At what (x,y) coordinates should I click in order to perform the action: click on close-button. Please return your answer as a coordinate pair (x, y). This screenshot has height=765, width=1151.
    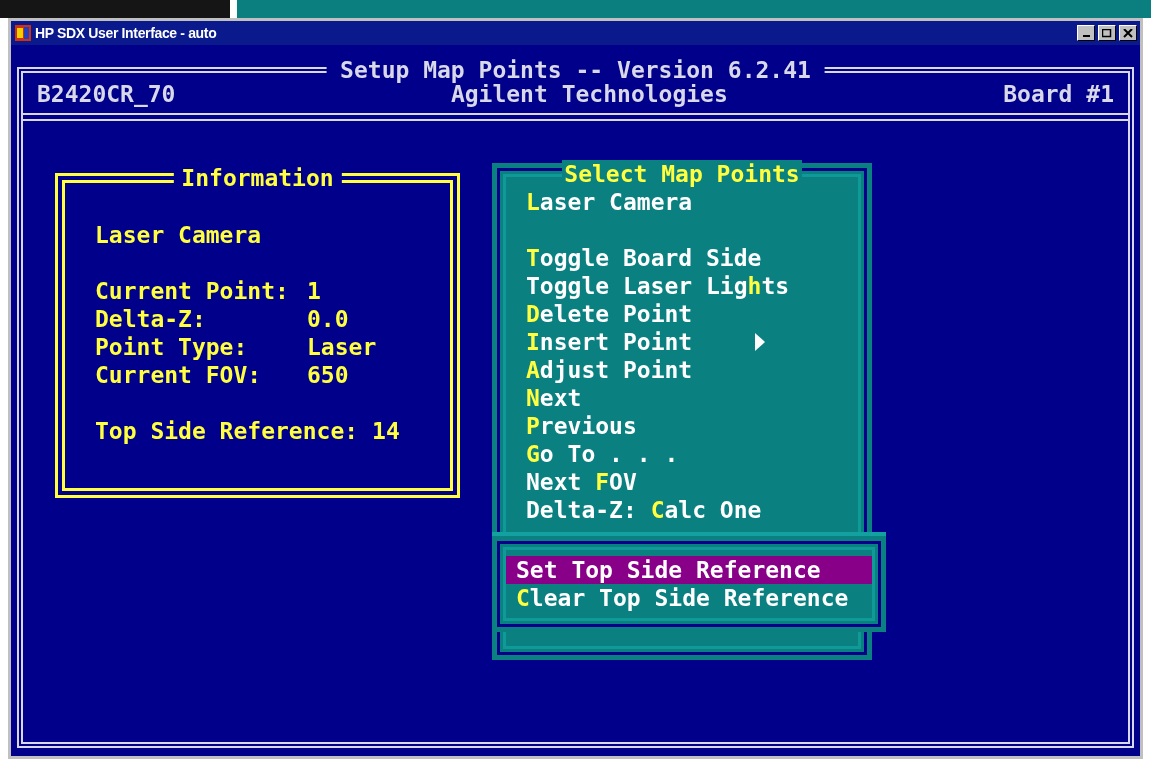
    Looking at the image, I should click on (1128, 33).